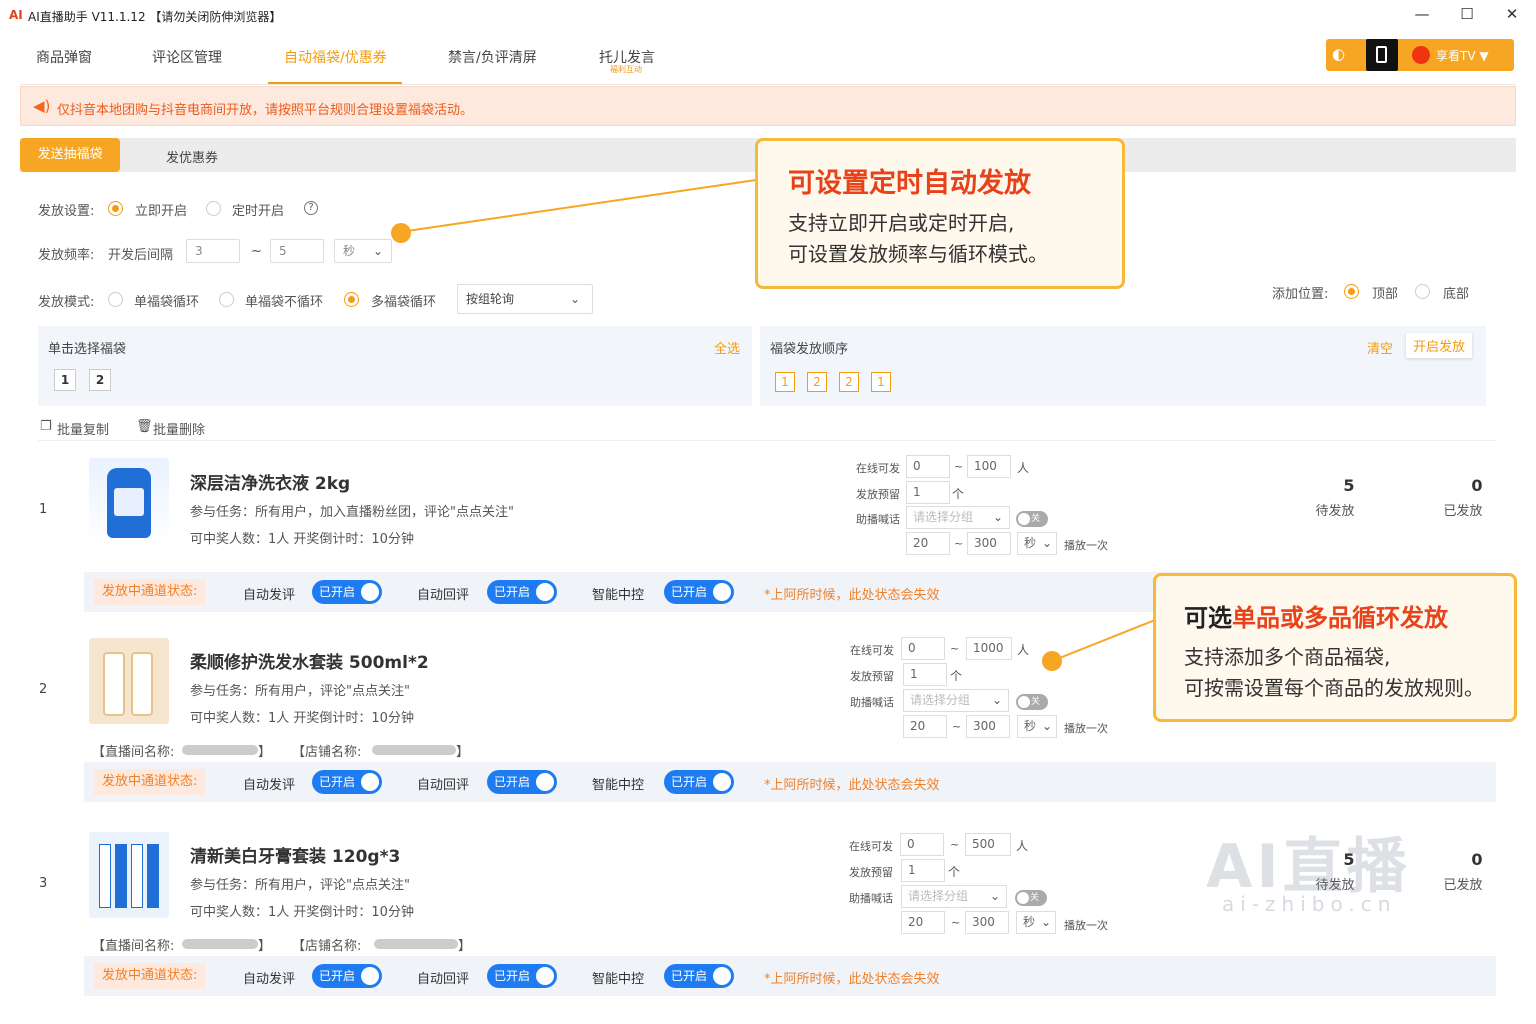  What do you see at coordinates (909, 183) in the screenshot?
I see `callout-title: 可设置定时自动发放` at bounding box center [909, 183].